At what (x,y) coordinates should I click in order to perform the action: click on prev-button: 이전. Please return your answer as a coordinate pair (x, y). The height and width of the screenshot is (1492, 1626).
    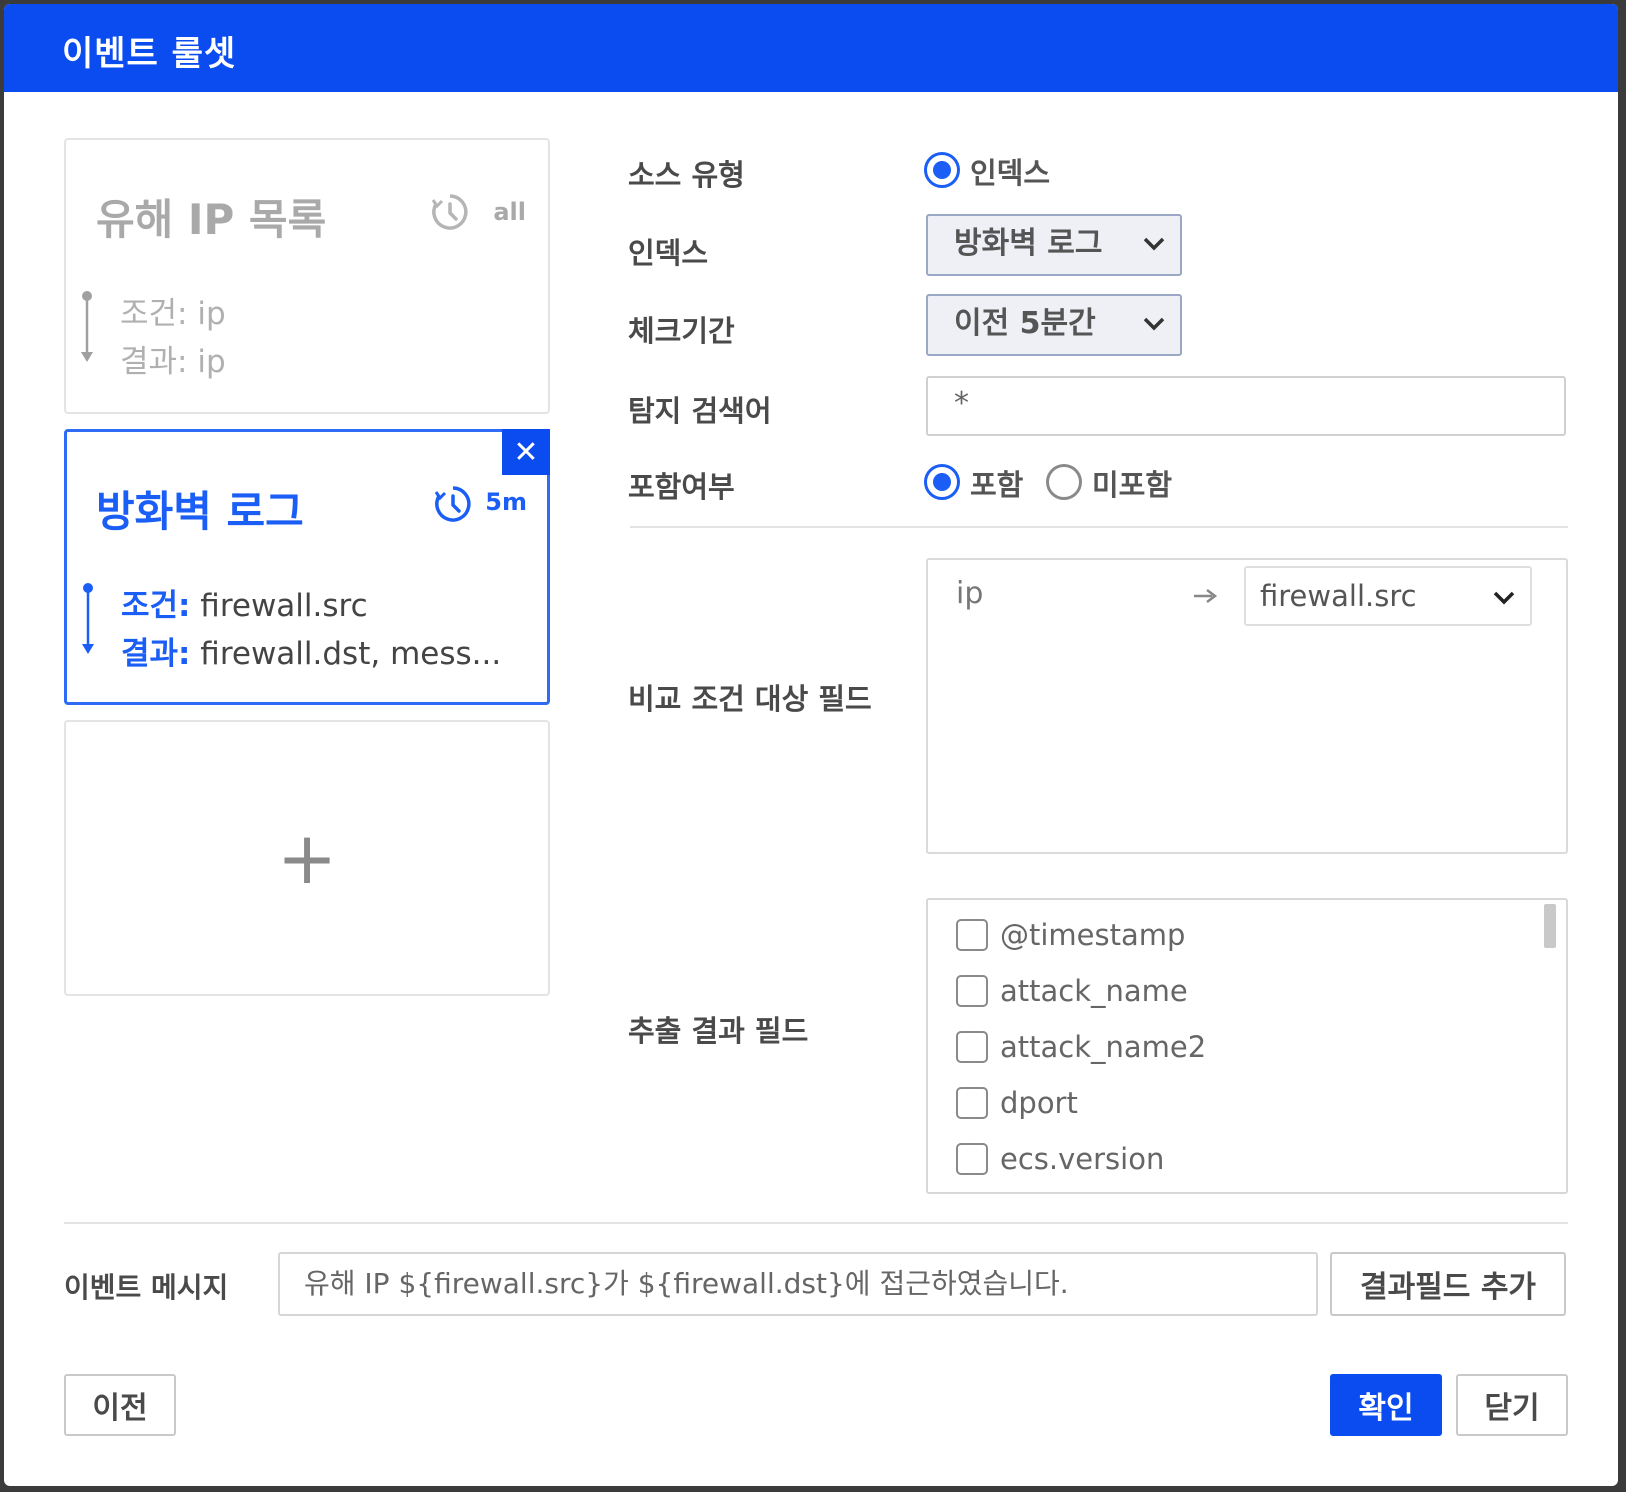
    Looking at the image, I should click on (120, 1405).